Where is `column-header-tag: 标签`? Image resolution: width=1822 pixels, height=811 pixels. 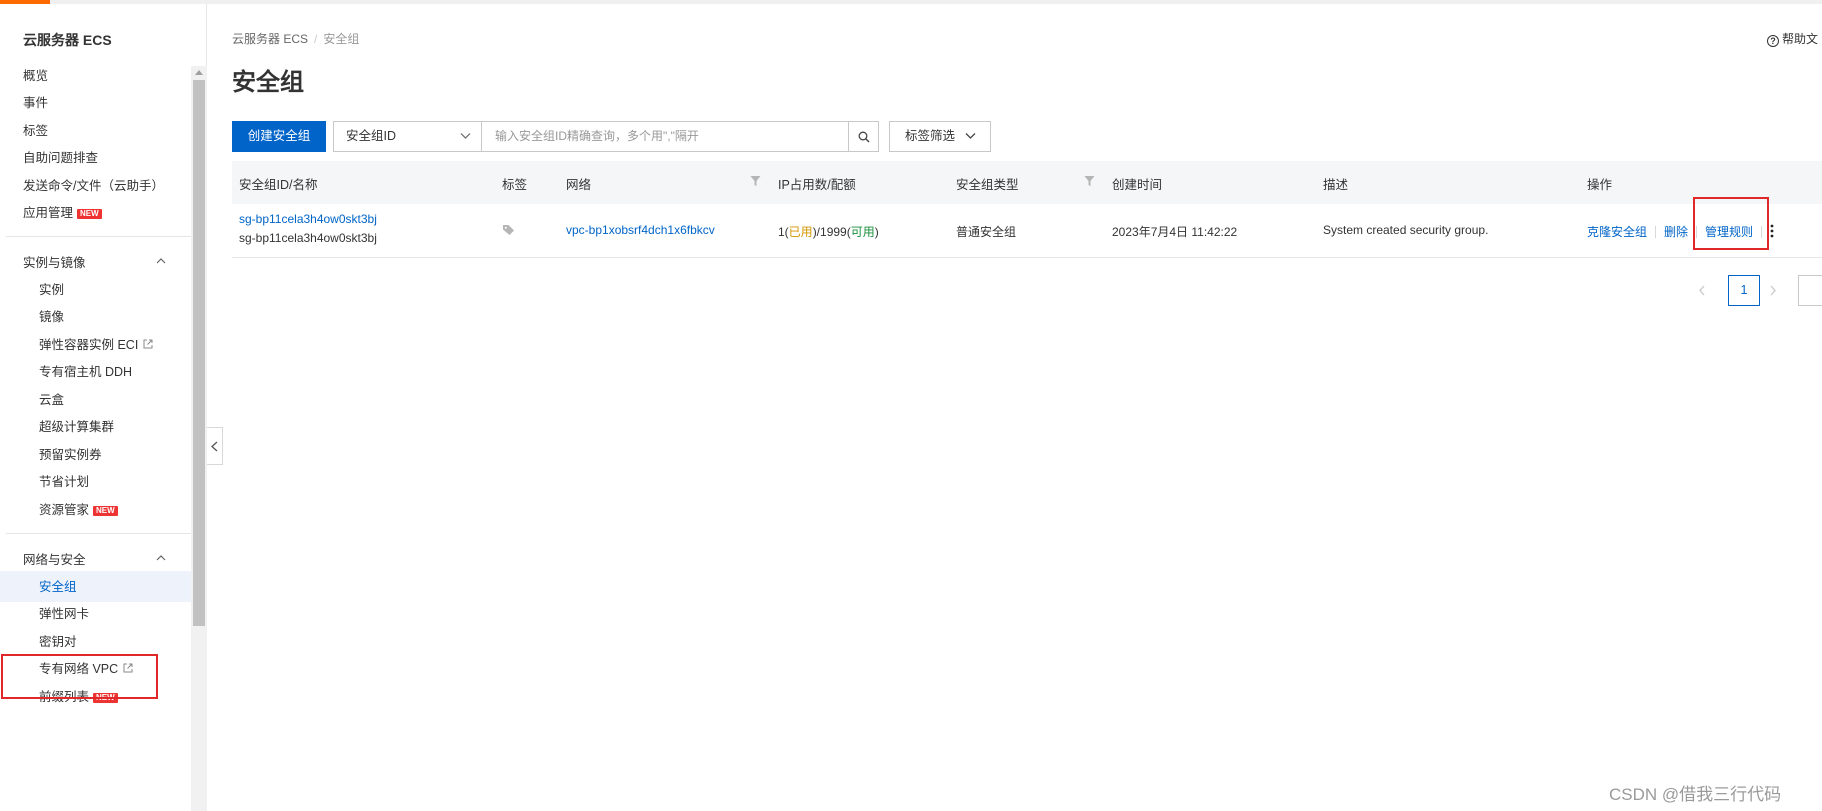
column-header-tag: 标签 is located at coordinates (515, 185).